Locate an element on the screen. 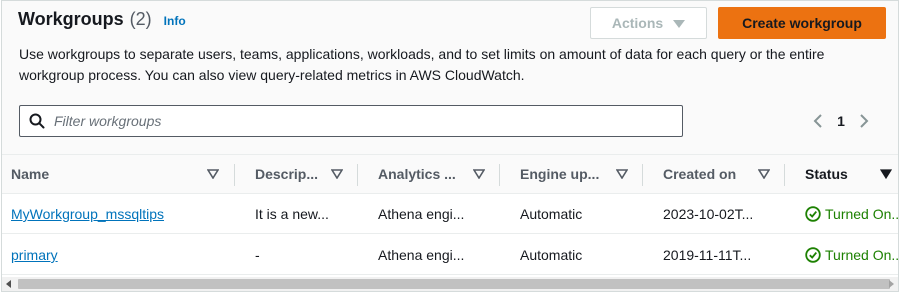  create-workgroup-label: Create workgroup is located at coordinates (802, 23).